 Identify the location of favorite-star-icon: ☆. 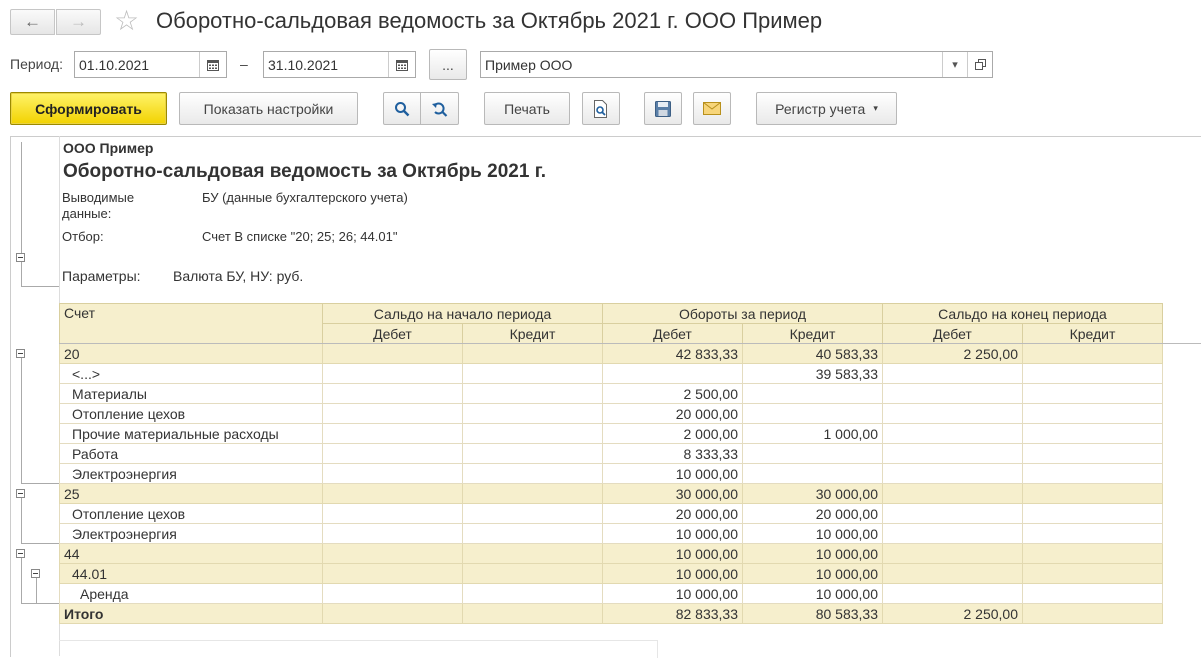
(126, 21).